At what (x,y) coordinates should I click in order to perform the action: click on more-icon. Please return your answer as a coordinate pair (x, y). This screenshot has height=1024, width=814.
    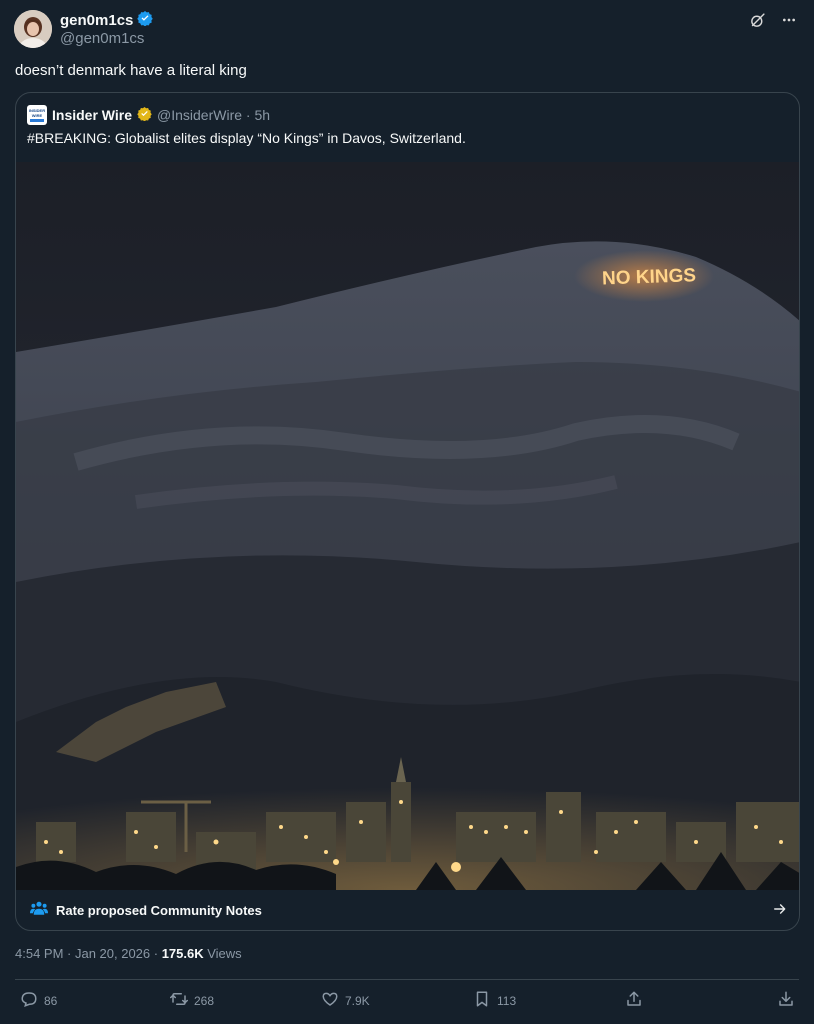
    Looking at the image, I should click on (789, 20).